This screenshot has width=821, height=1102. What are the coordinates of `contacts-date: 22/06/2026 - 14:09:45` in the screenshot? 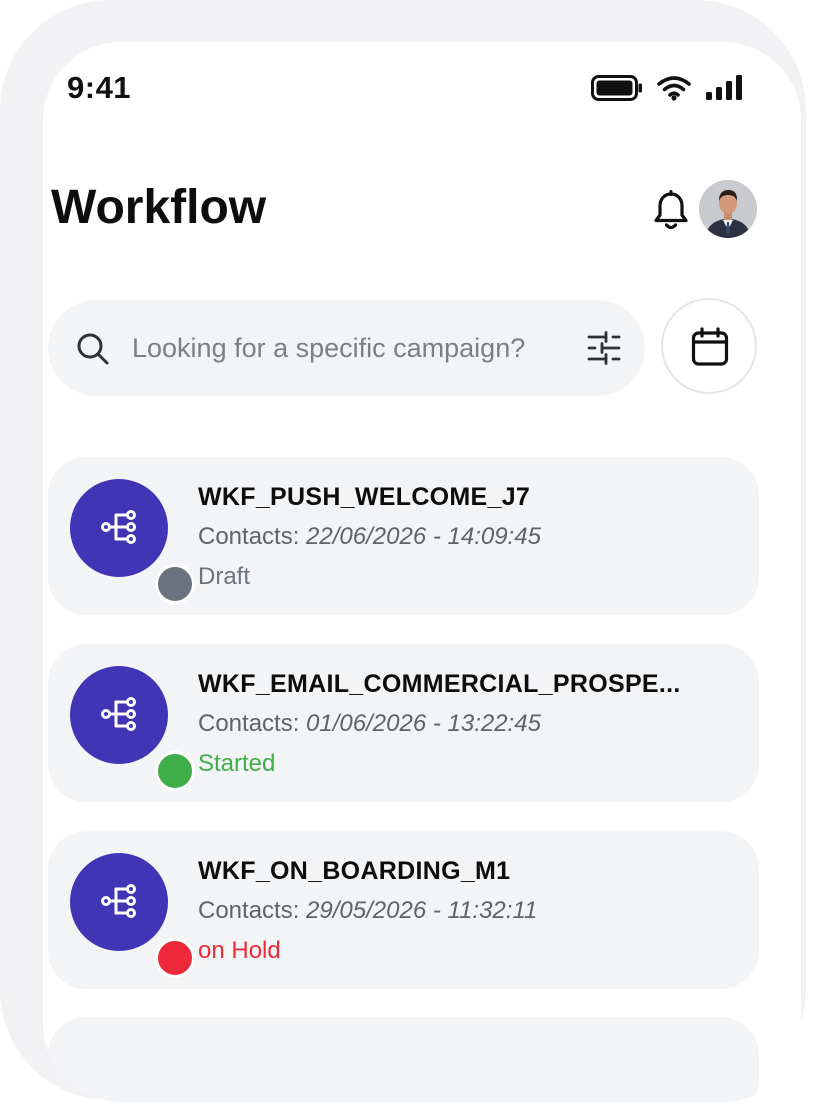 It's located at (423, 536).